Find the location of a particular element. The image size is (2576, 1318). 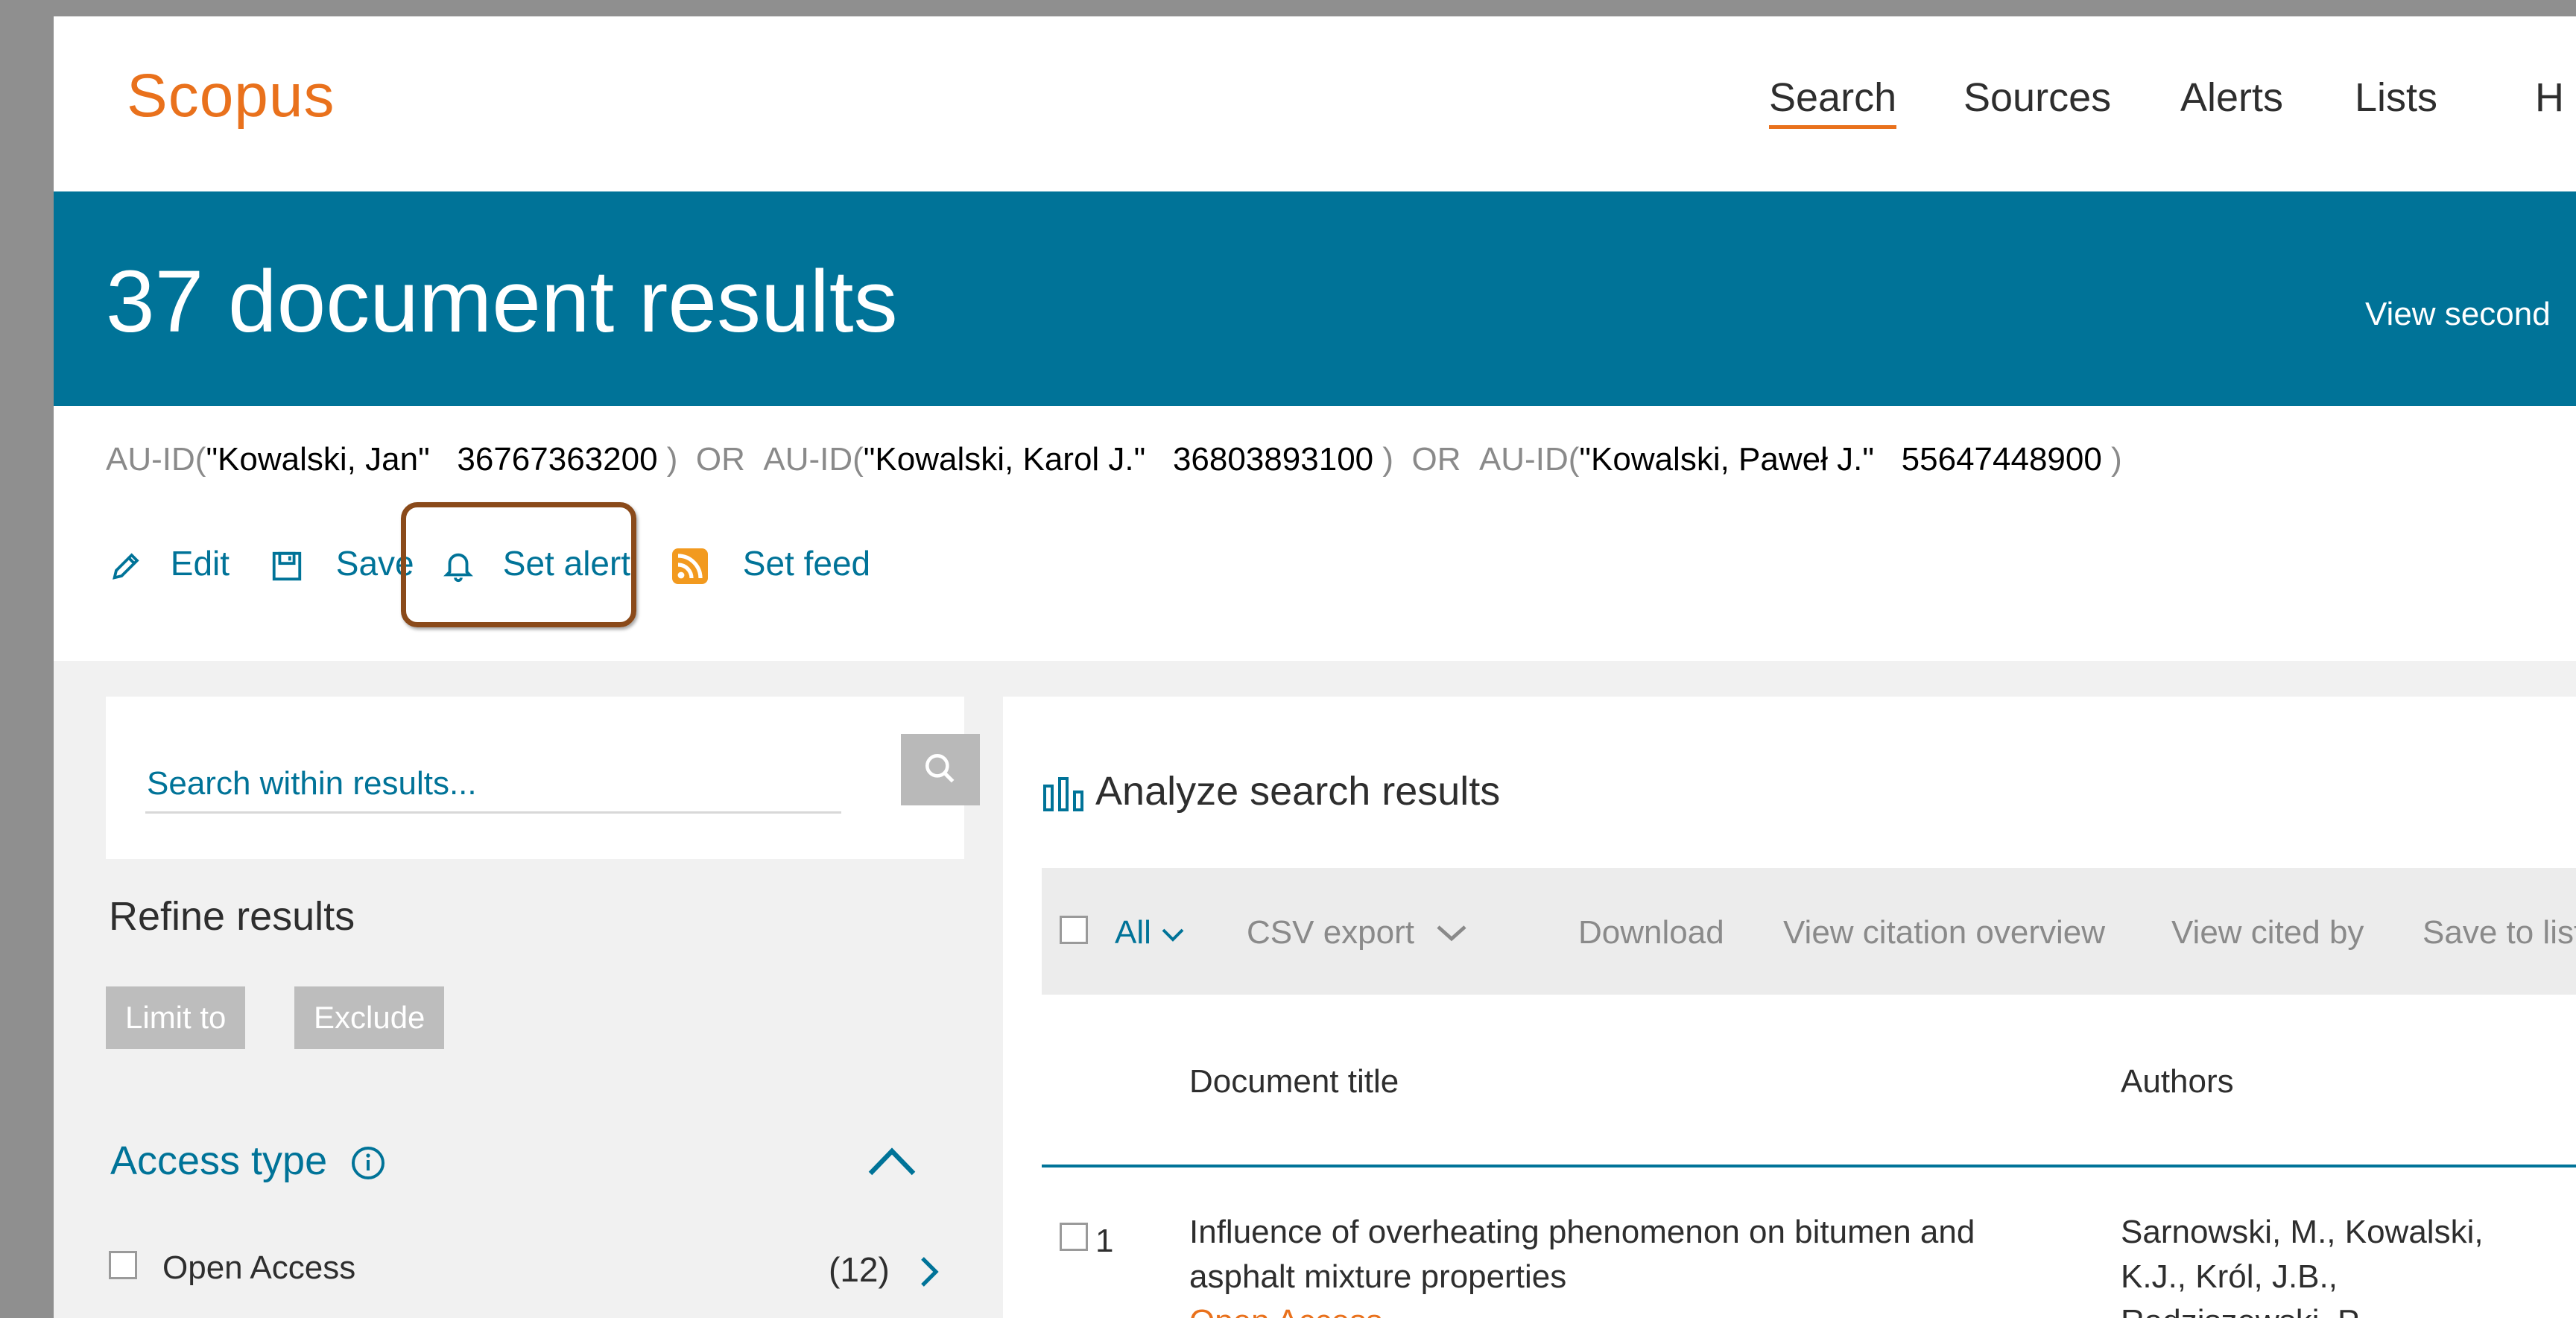

save-to-list-button: Save to list is located at coordinates (2499, 932).